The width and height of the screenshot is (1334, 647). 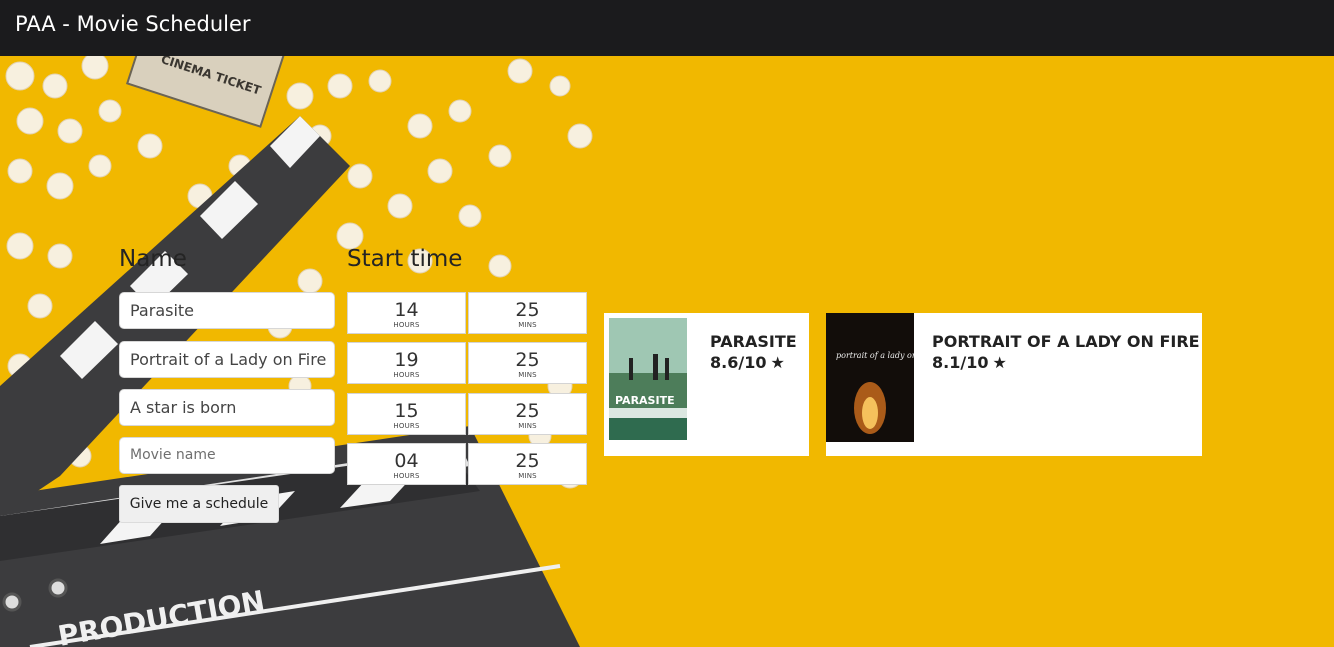 What do you see at coordinates (1066, 341) in the screenshot?
I see `movie-title: PORTRAIT OF A LADY ON FIRE` at bounding box center [1066, 341].